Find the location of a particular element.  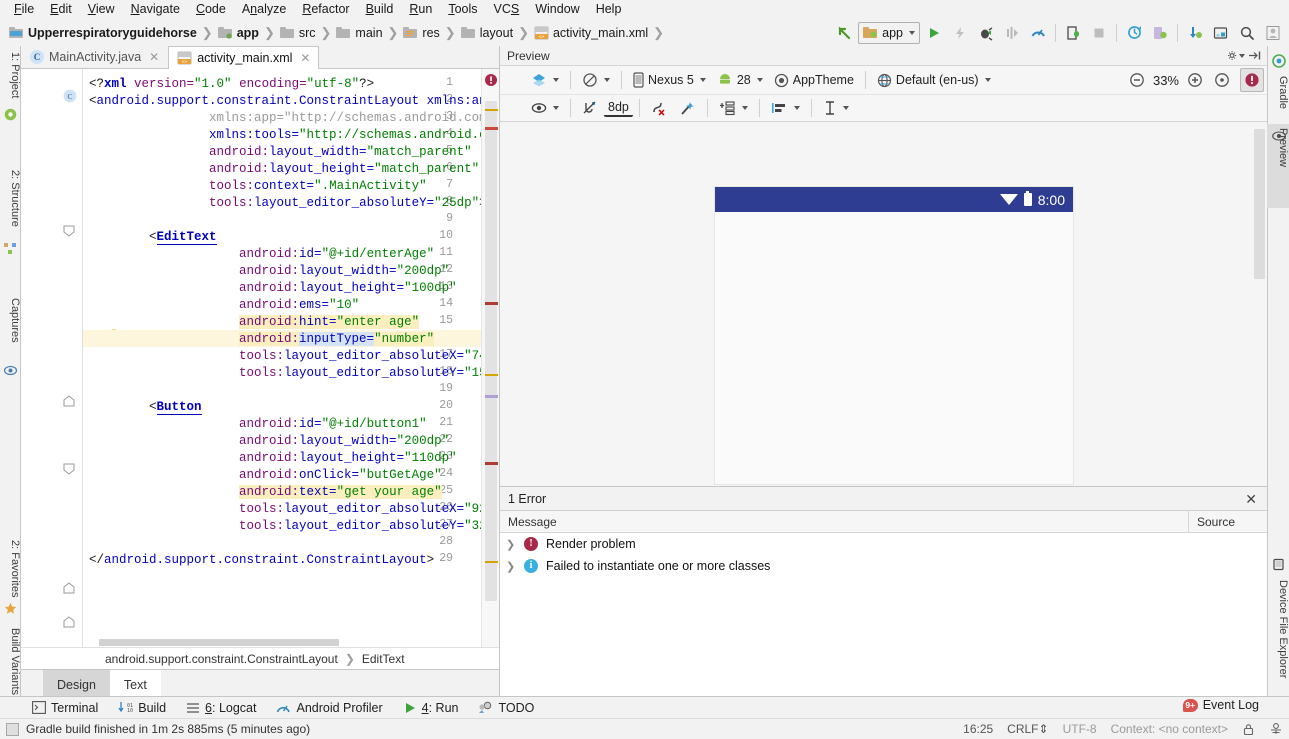

toolwindow-android-profiler: Android Profiler is located at coordinates (329, 708).